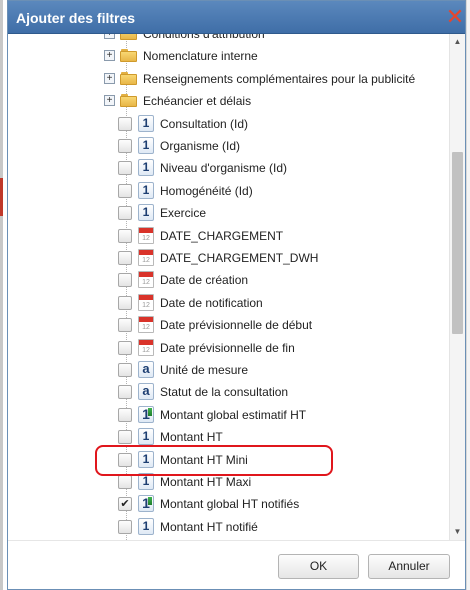  I want to click on tree-field-row: 12 Date de création, so click(228, 280).